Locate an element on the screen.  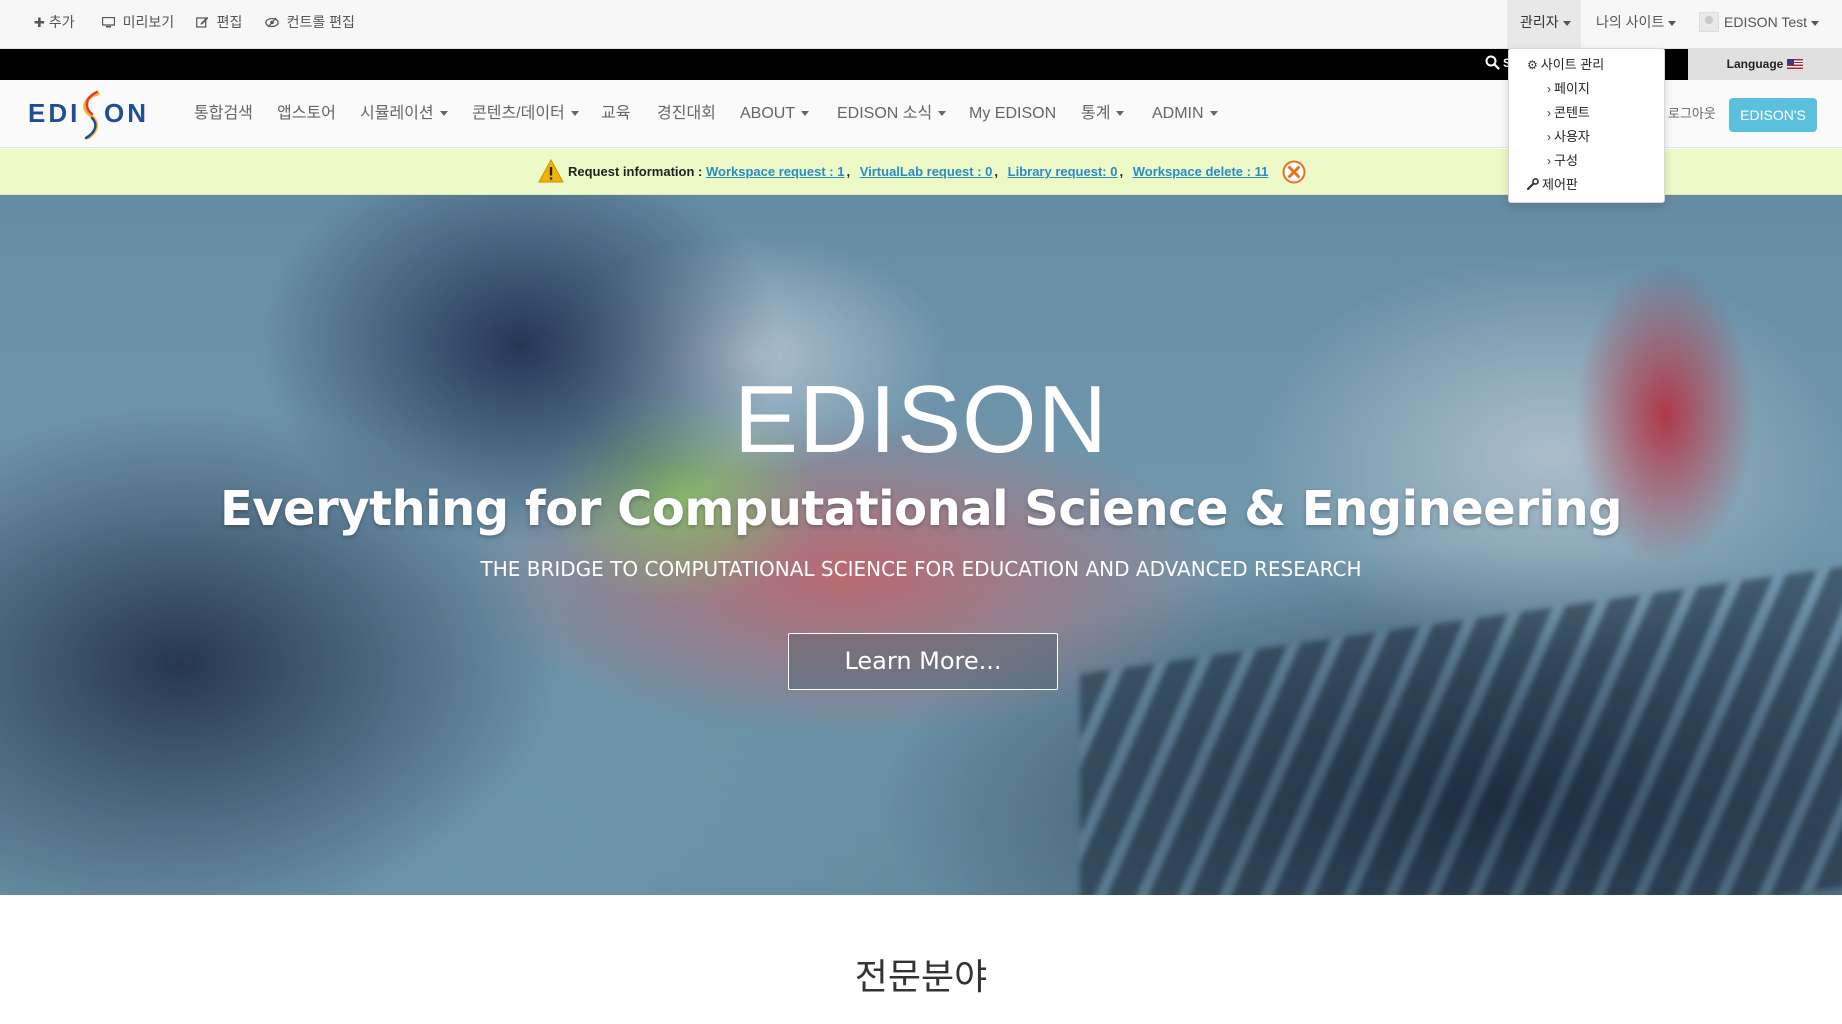
monitor-icon is located at coordinates (110, 22).